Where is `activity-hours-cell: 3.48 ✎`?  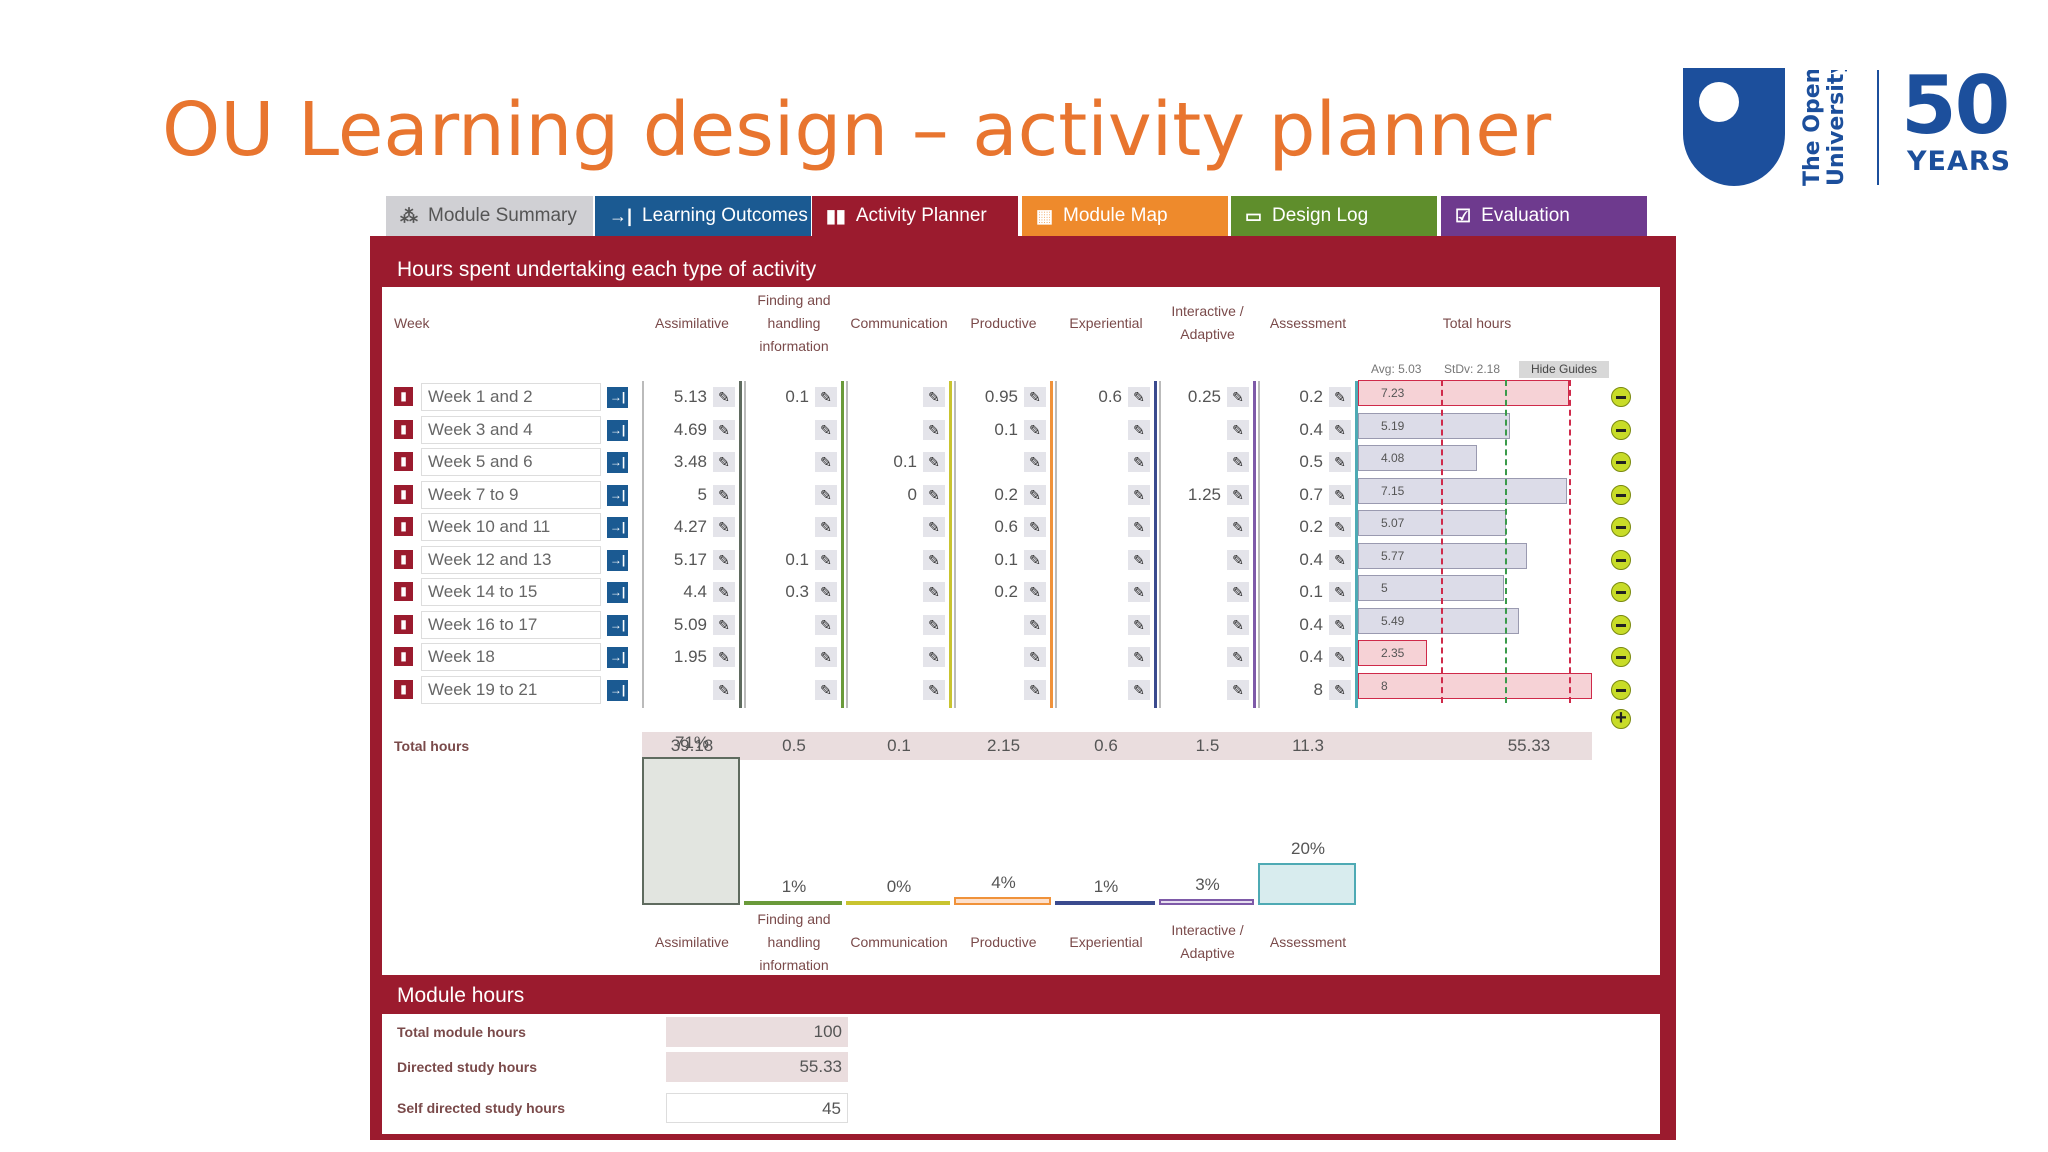
activity-hours-cell: 3.48 ✎ is located at coordinates (691, 462).